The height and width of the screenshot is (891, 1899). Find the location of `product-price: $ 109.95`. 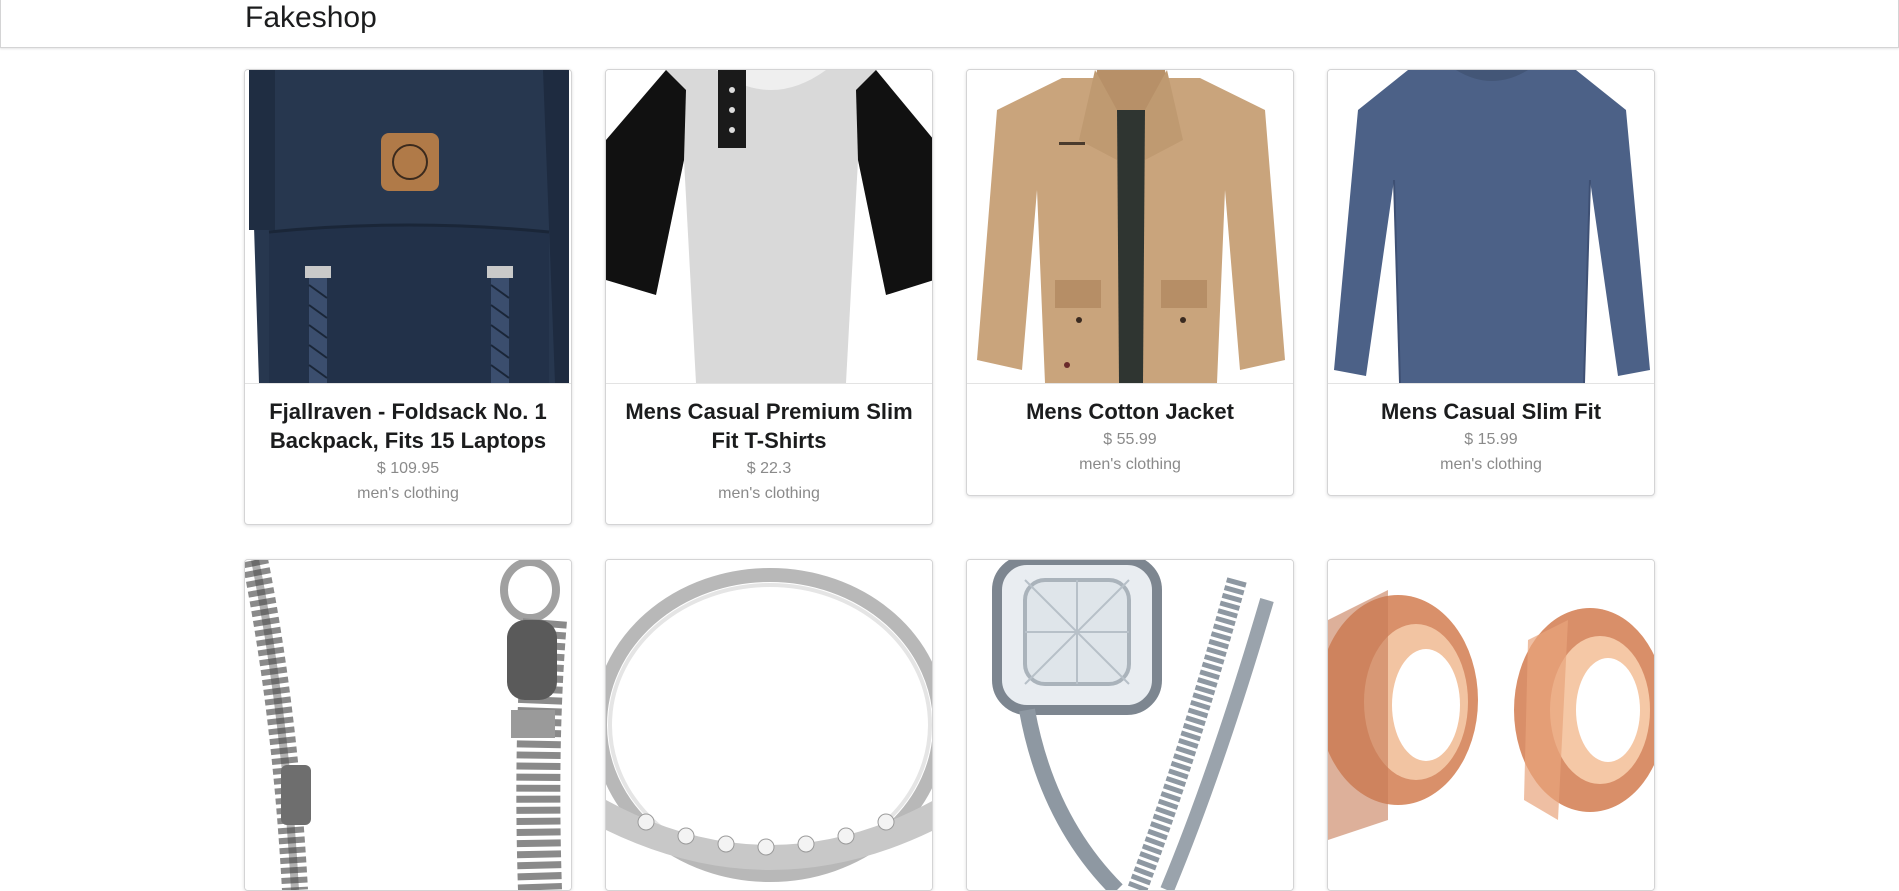

product-price: $ 109.95 is located at coordinates (408, 468).